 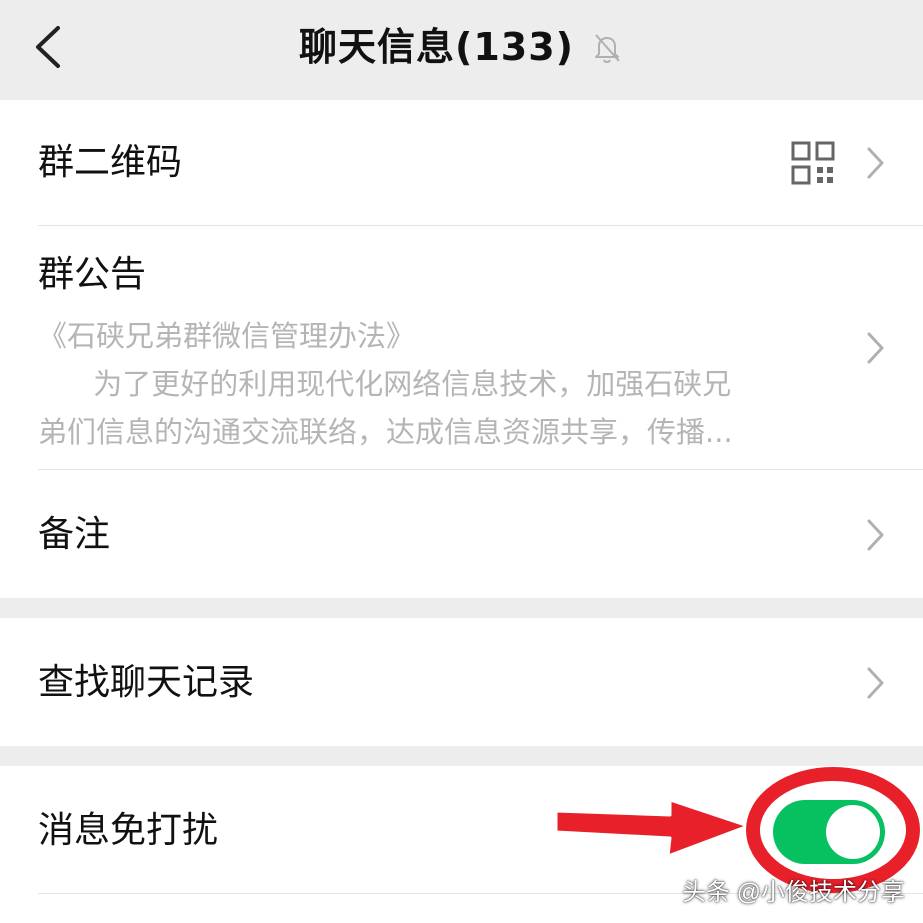 I want to click on qr-code-row: 群二维码, so click(x=461, y=163).